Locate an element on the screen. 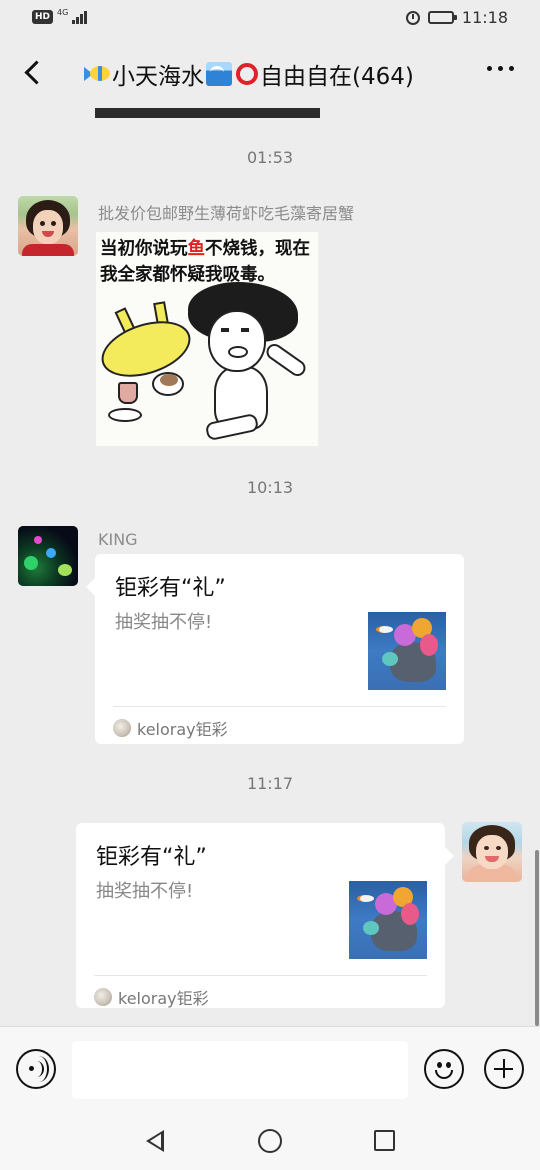 This screenshot has height=1170, width=540. previous-image-message is located at coordinates (207, 113).